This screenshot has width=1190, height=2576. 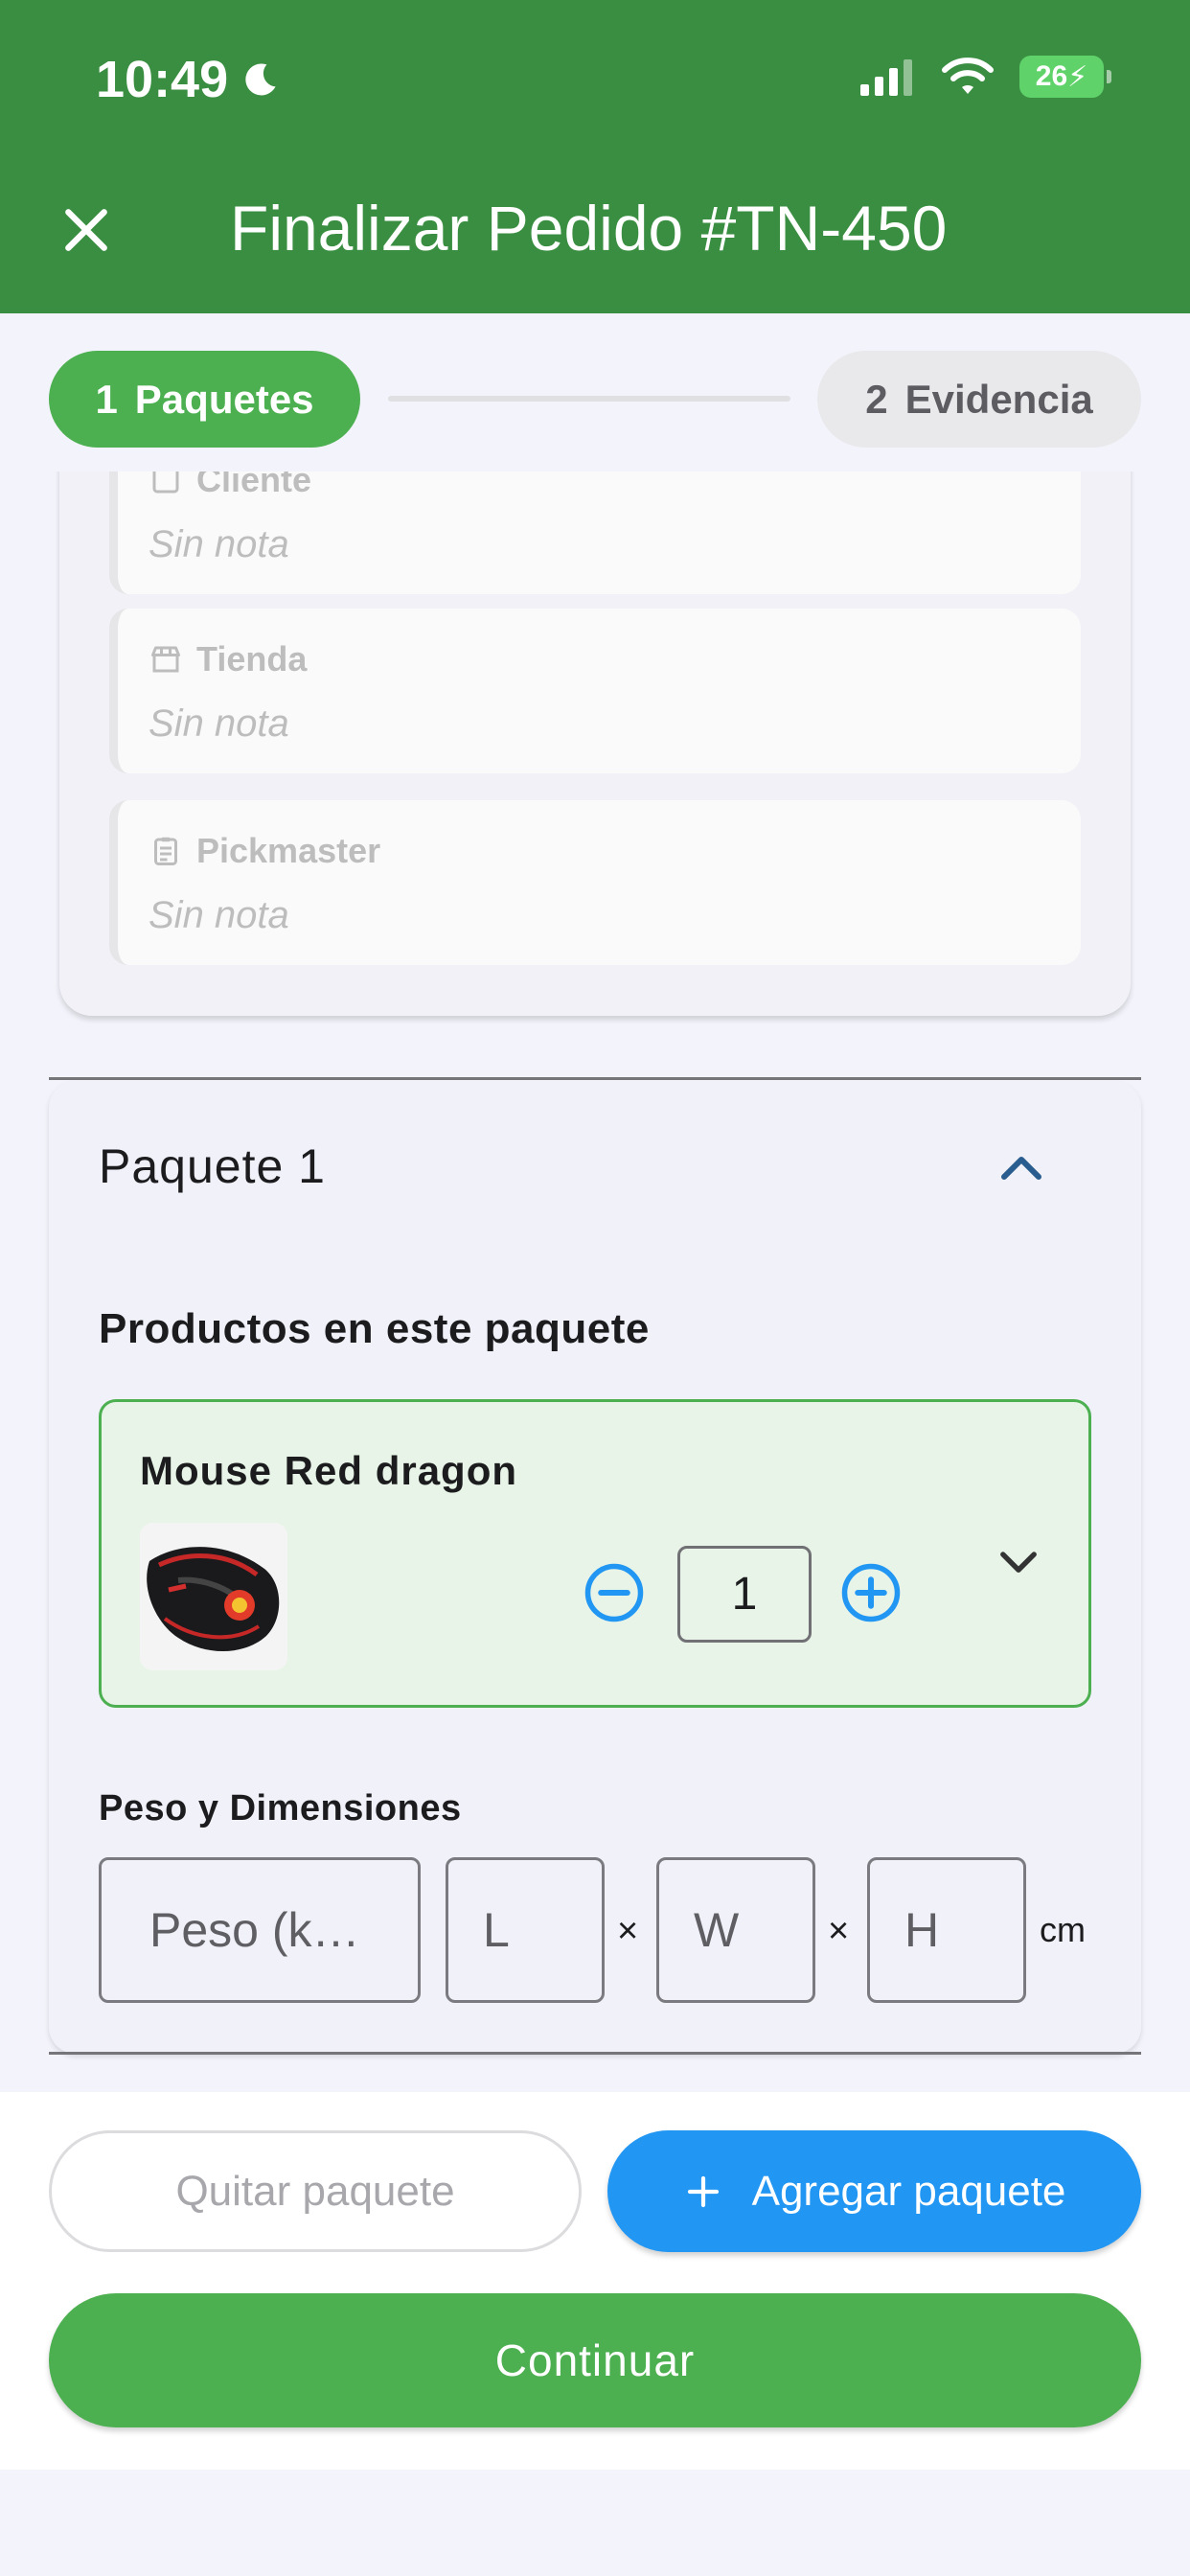 What do you see at coordinates (595, 691) in the screenshot?
I see `note-tienda: Tienda Sin nota` at bounding box center [595, 691].